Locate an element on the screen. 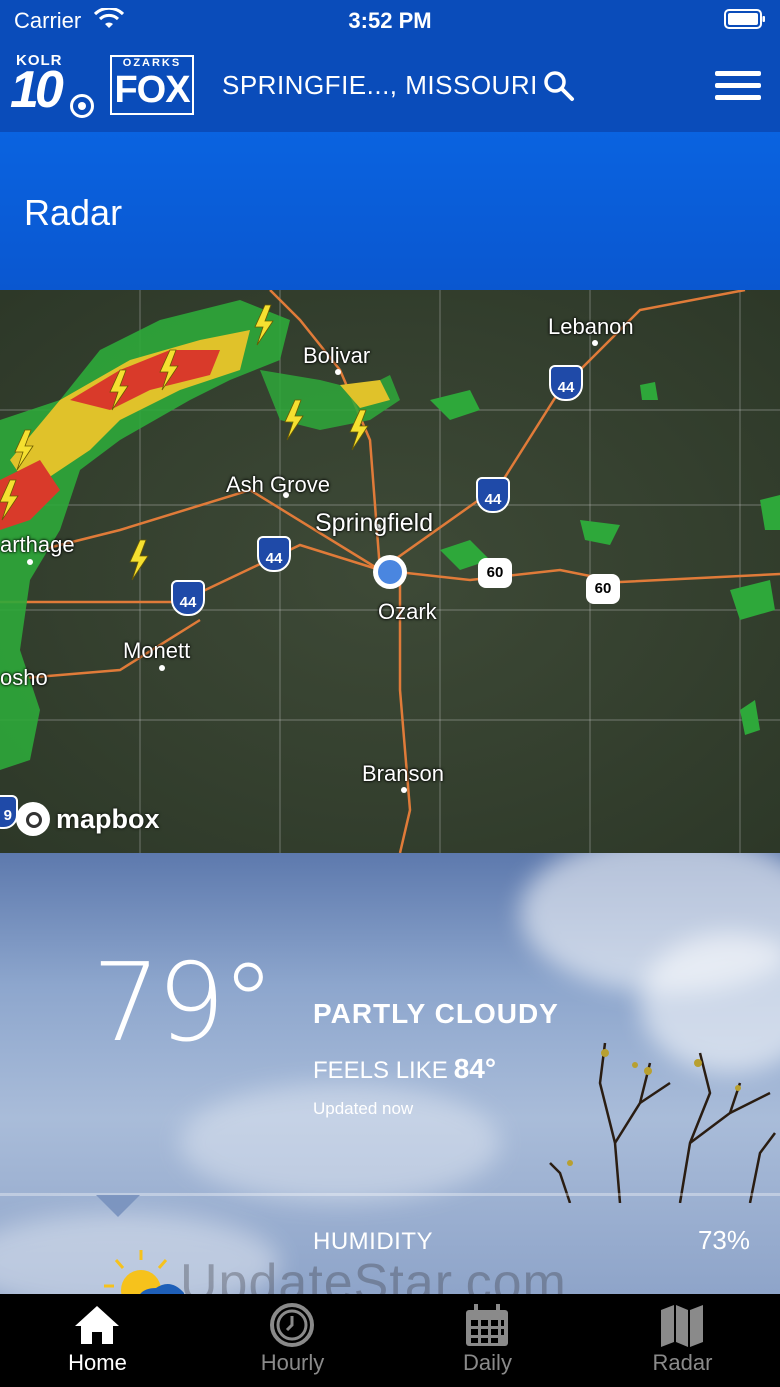  city-carthage: arthage is located at coordinates (37, 544).